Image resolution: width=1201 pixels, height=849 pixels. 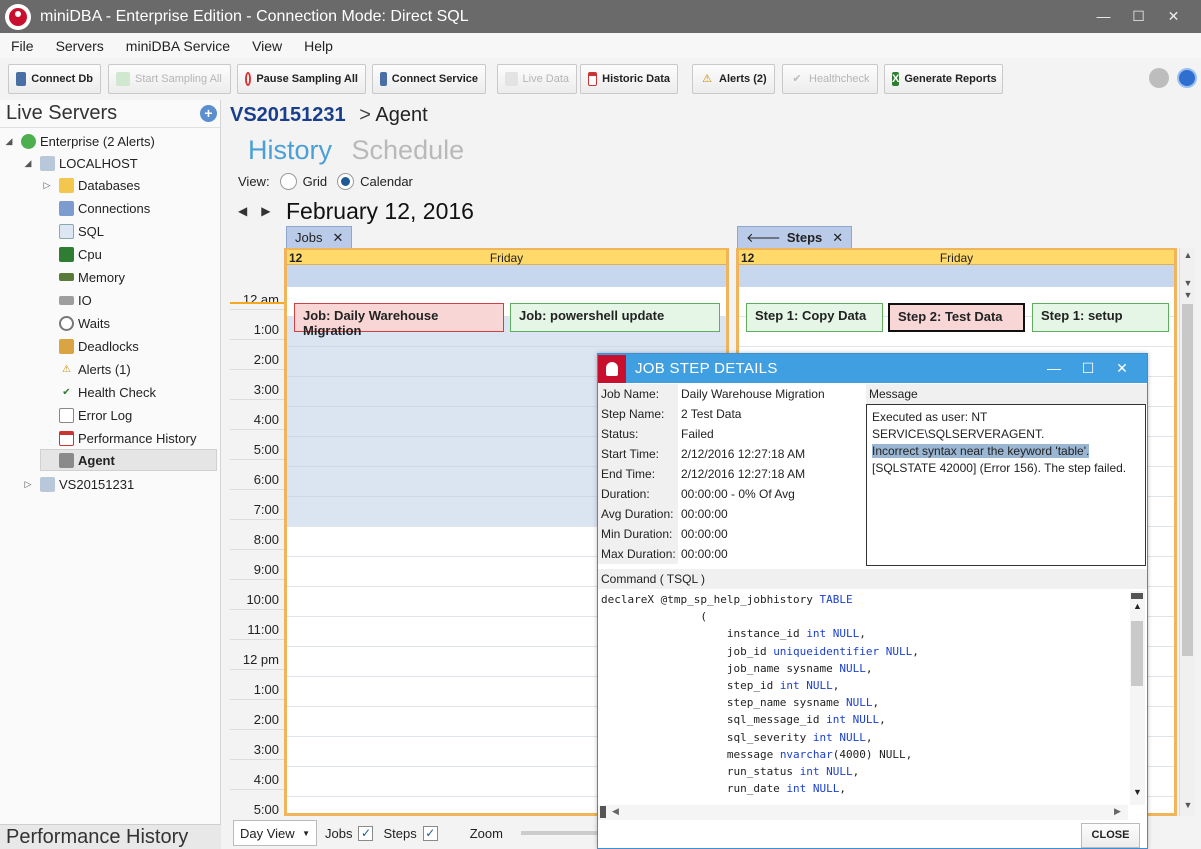 I want to click on start-sampling-button: Start Sampling All, so click(x=169, y=79).